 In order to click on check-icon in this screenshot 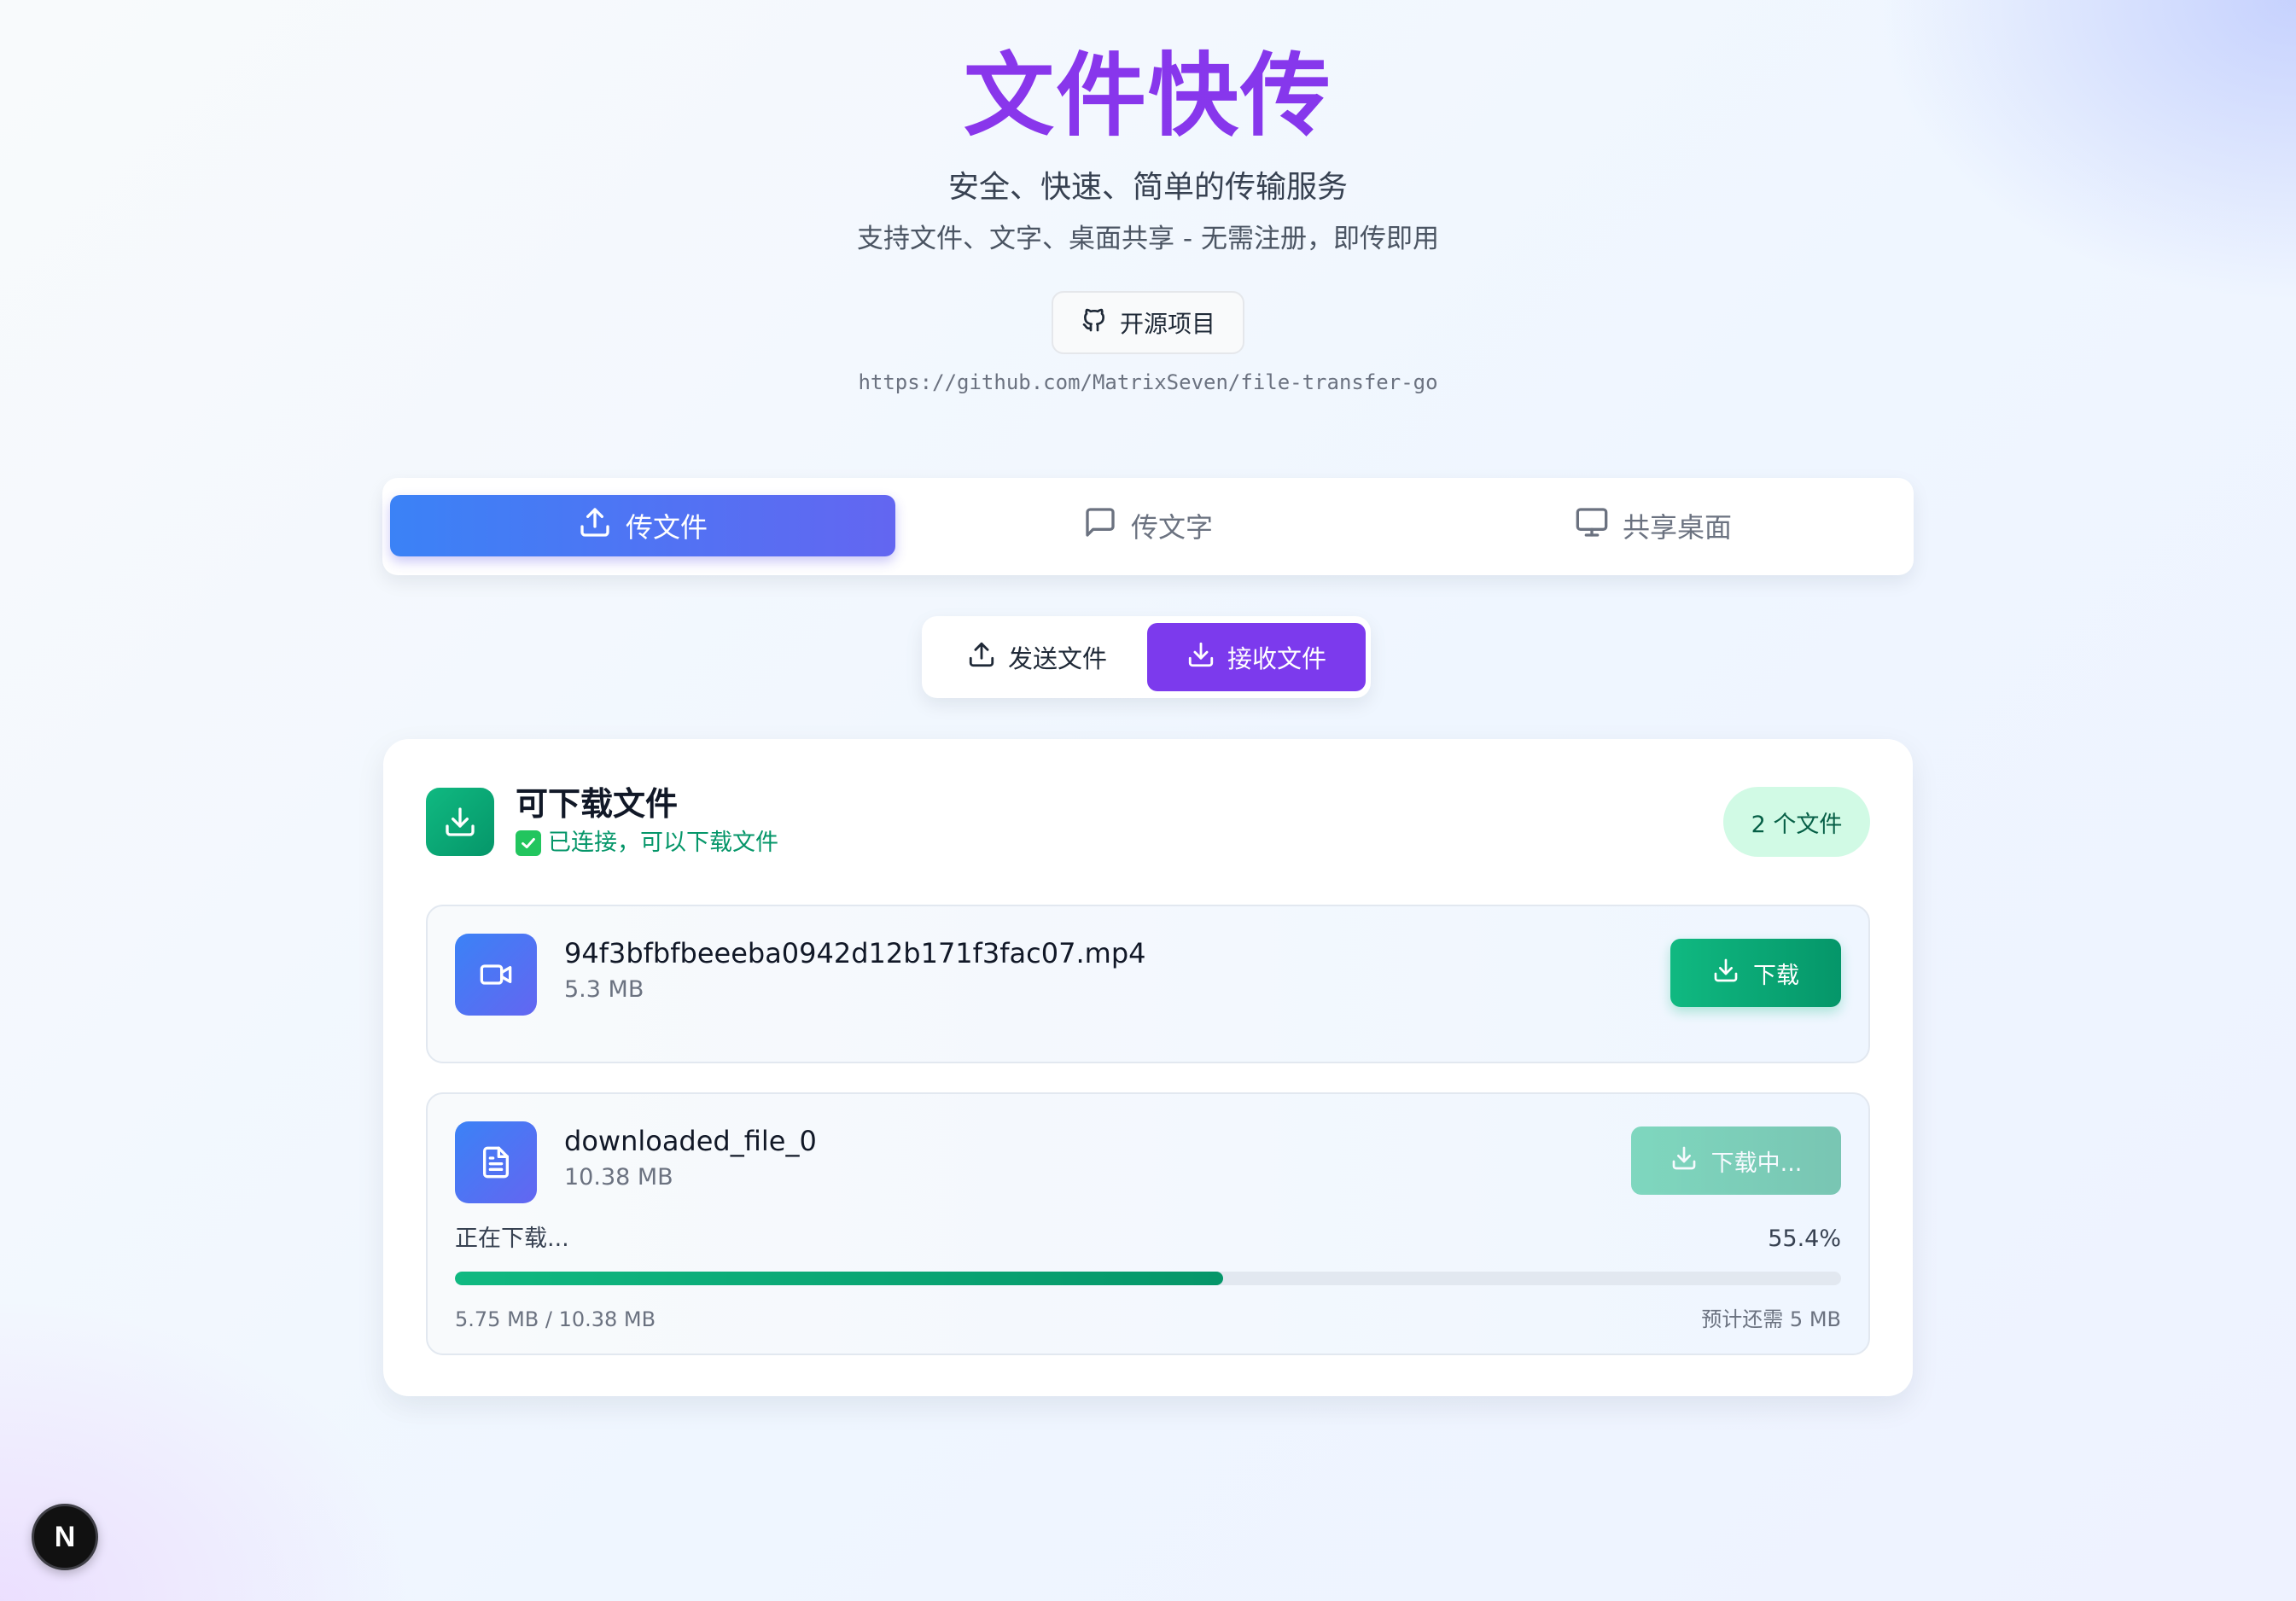, I will do `click(529, 843)`.